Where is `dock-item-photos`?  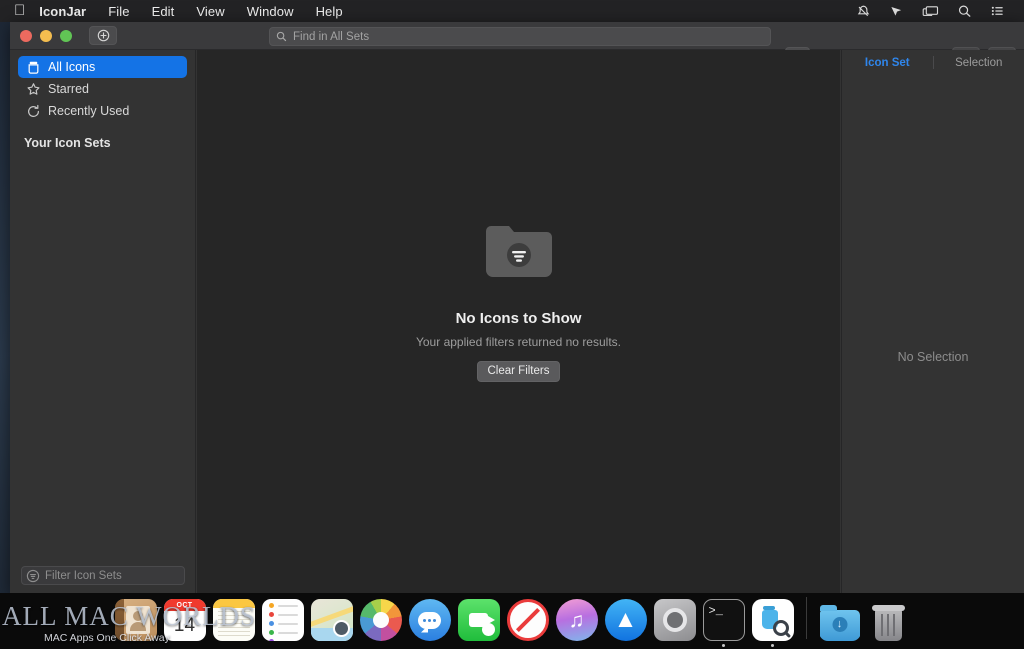 dock-item-photos is located at coordinates (381, 623).